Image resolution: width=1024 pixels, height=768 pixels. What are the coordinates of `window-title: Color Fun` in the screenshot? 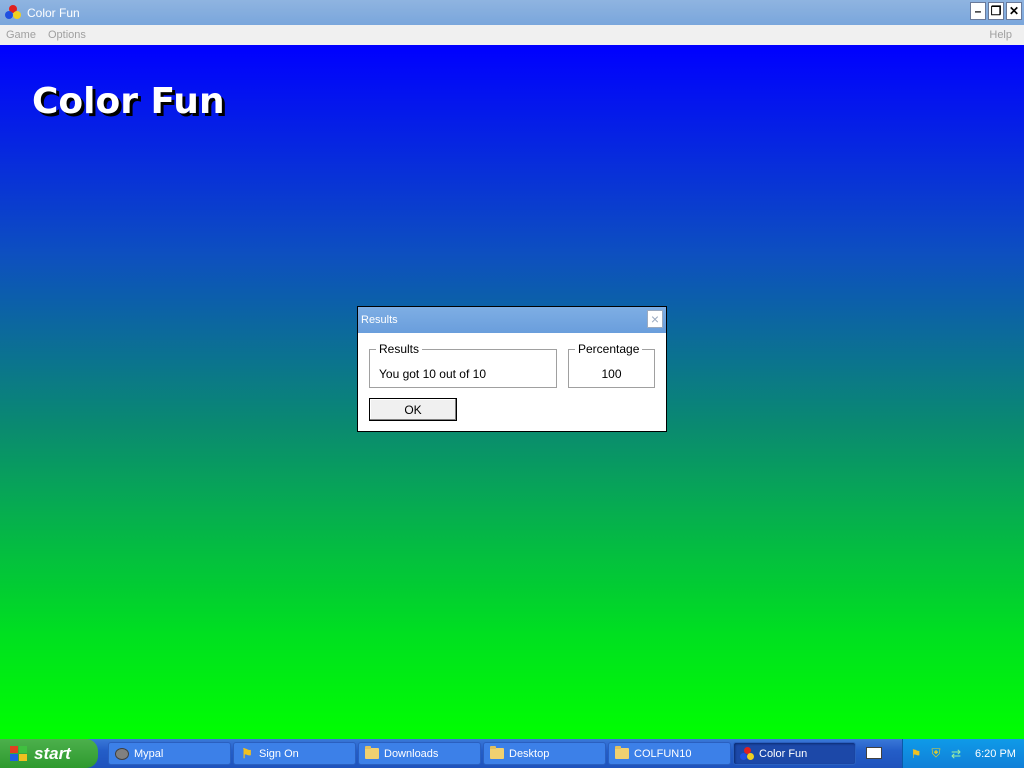 It's located at (53, 12).